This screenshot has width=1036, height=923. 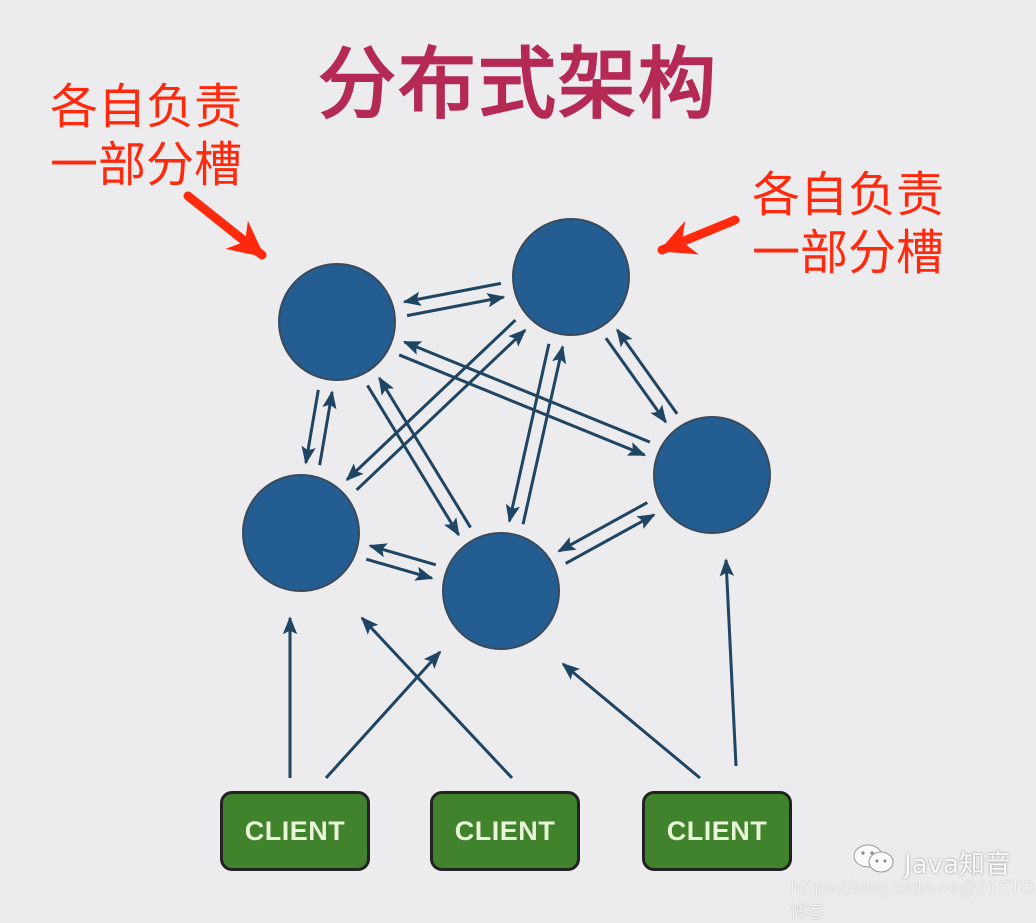 What do you see at coordinates (225, 225) in the screenshot?
I see `annotation-arrow-left` at bounding box center [225, 225].